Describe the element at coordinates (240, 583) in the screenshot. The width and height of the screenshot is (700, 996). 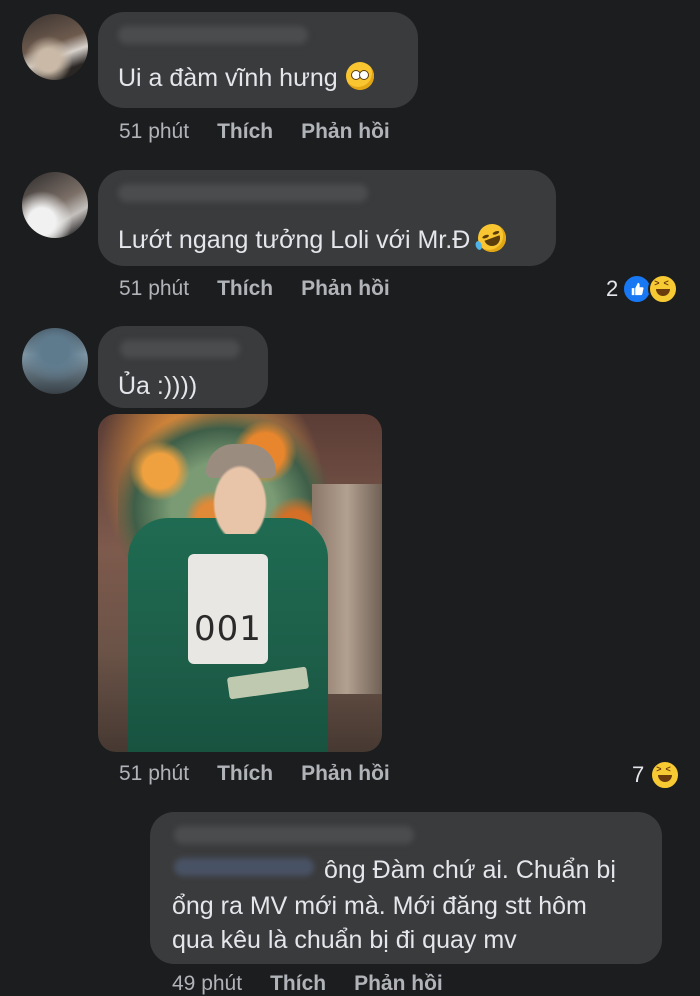
I see `comment-photo: 001` at that location.